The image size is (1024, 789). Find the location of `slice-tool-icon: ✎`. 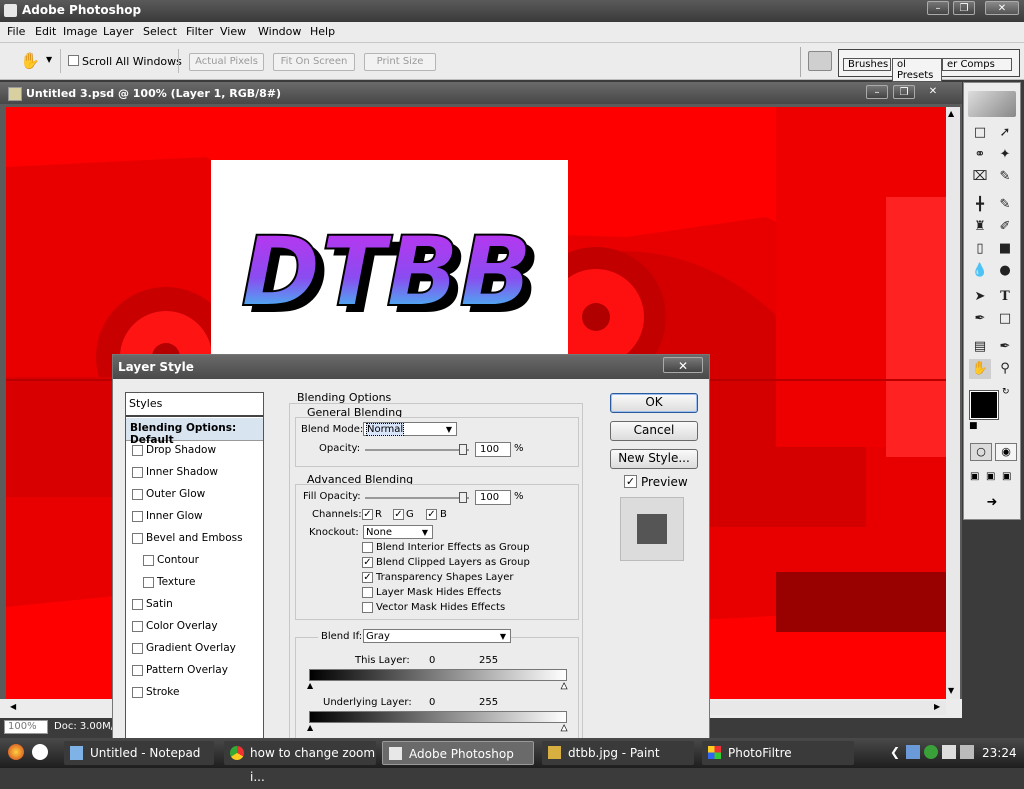

slice-tool-icon: ✎ is located at coordinates (1005, 177).